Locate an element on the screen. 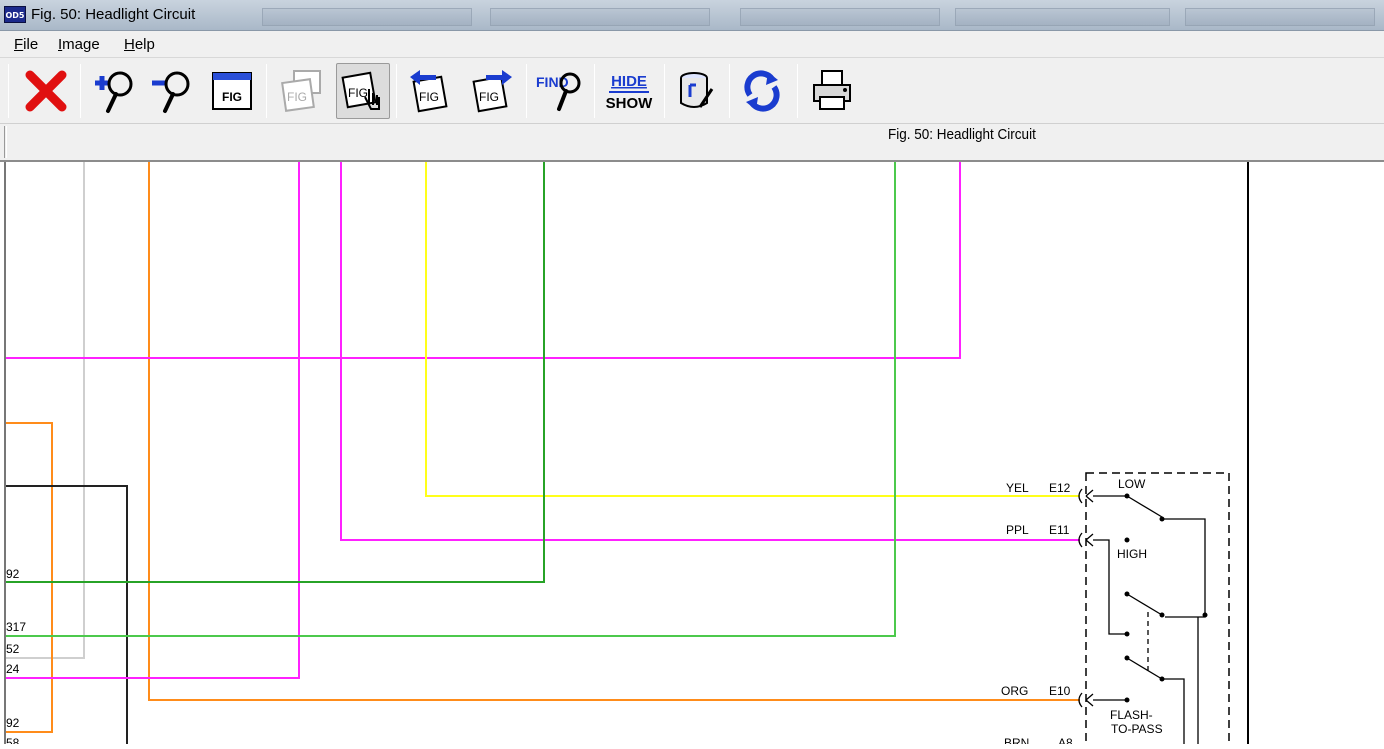 Image resolution: width=1384 pixels, height=749 pixels. figure-caption: Fig. 50: Headlight Circuit is located at coordinates (962, 134).